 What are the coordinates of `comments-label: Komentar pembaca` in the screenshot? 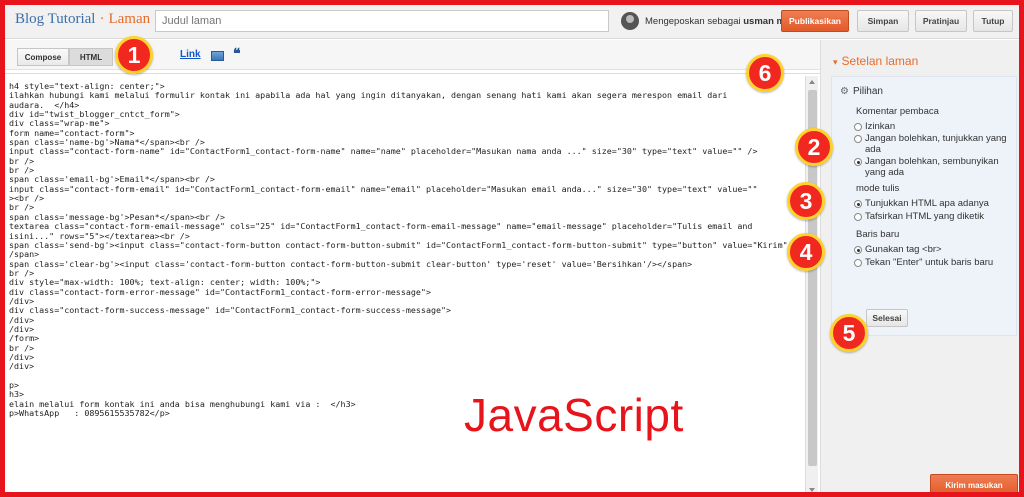 It's located at (897, 111).